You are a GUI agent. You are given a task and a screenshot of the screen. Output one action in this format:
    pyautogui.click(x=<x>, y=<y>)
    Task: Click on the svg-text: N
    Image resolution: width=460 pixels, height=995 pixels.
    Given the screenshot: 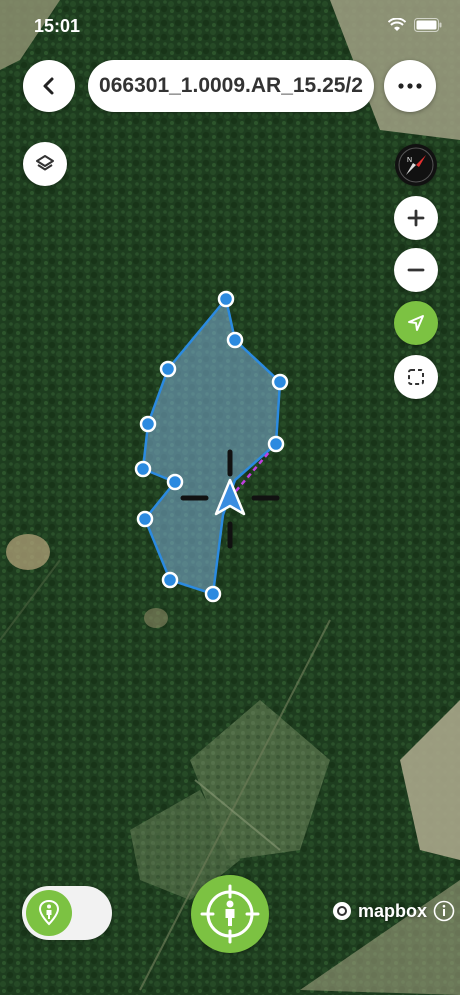 What is the action you would take?
    pyautogui.click(x=409, y=160)
    